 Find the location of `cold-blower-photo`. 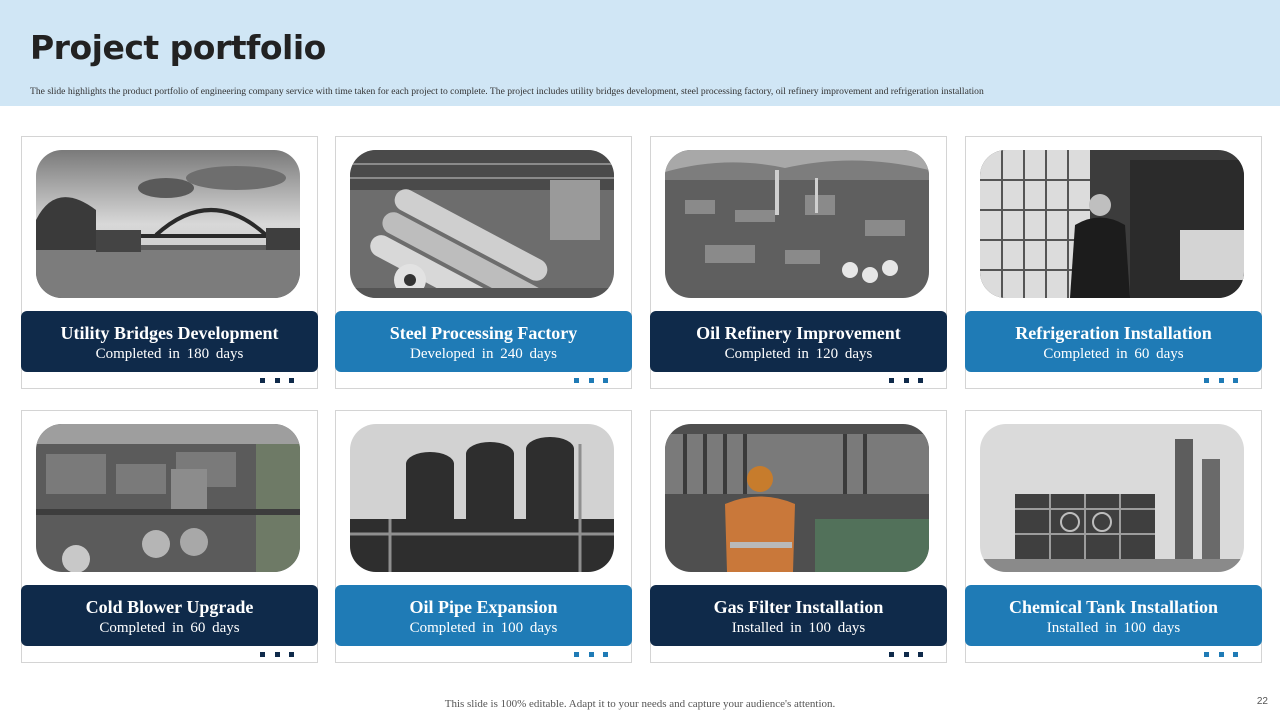

cold-blower-photo is located at coordinates (168, 498).